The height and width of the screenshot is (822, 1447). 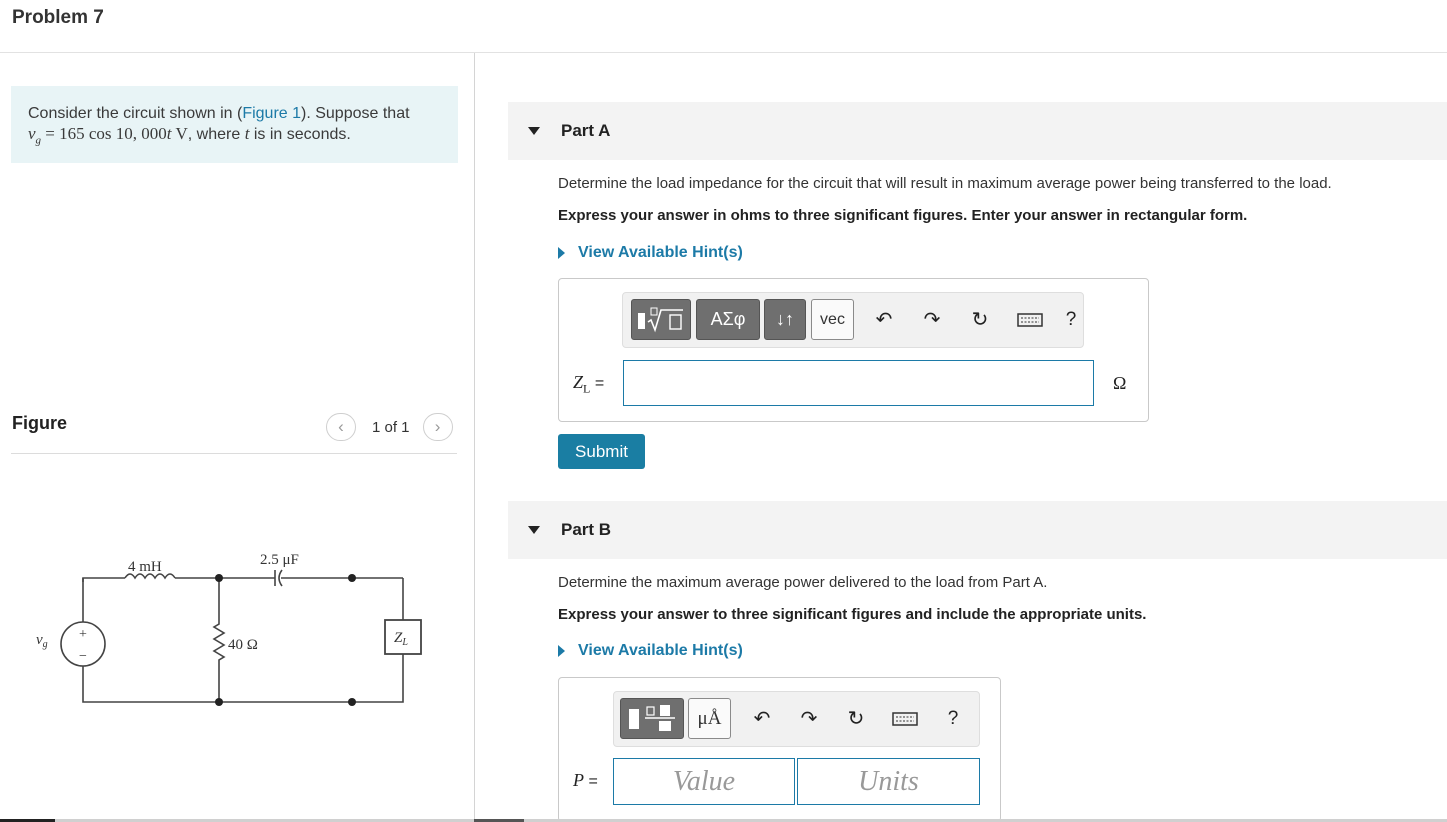 What do you see at coordinates (58, 17) in the screenshot?
I see `problem-title: Problem 7` at bounding box center [58, 17].